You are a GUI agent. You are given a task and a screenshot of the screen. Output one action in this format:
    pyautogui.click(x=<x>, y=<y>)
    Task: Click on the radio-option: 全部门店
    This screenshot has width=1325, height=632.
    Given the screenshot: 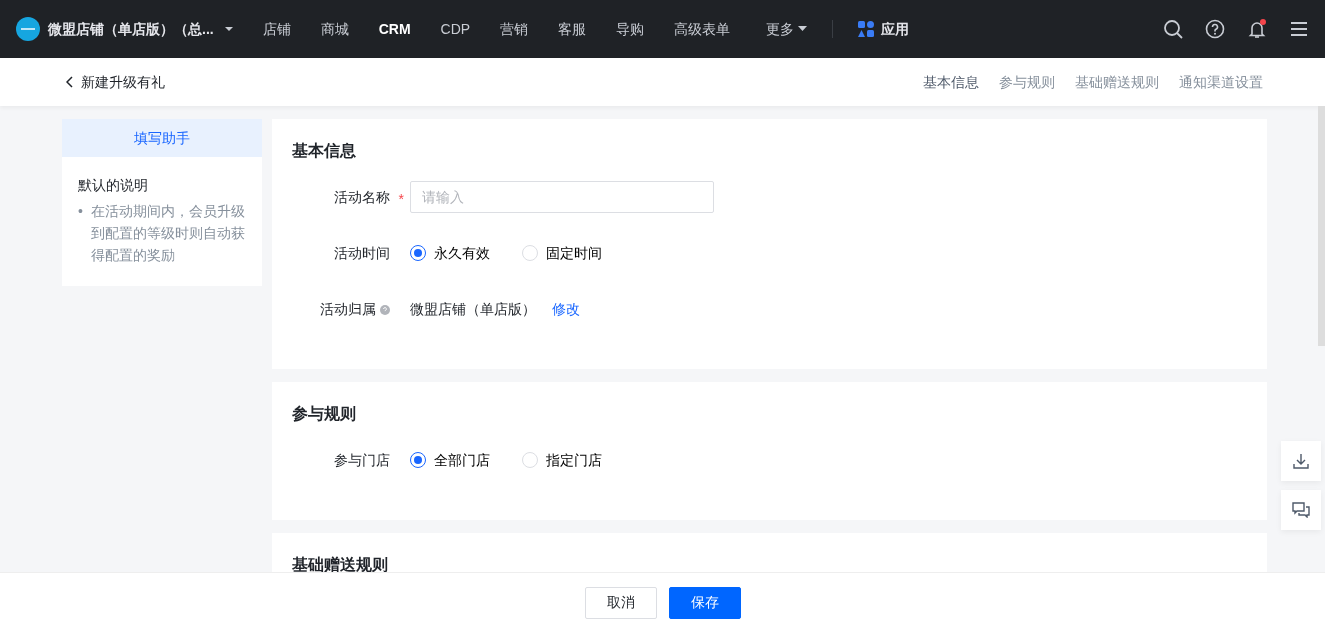 What is the action you would take?
    pyautogui.click(x=450, y=460)
    